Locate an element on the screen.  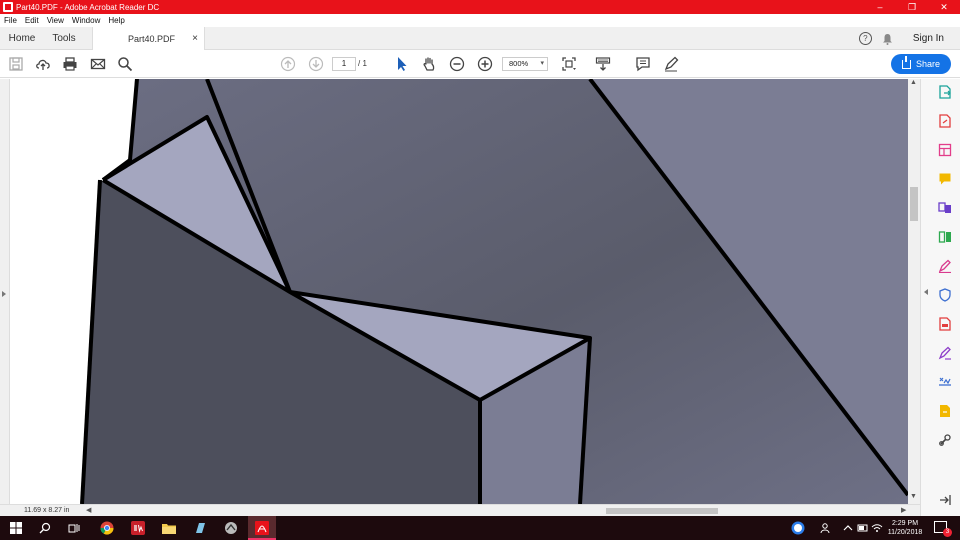
share-label: Share is located at coordinates (928, 64).